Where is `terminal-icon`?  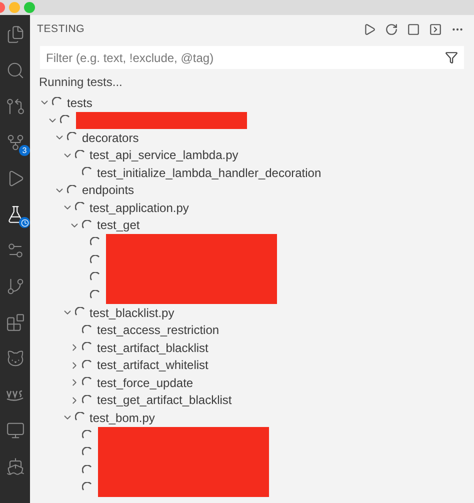 terminal-icon is located at coordinates (435, 29).